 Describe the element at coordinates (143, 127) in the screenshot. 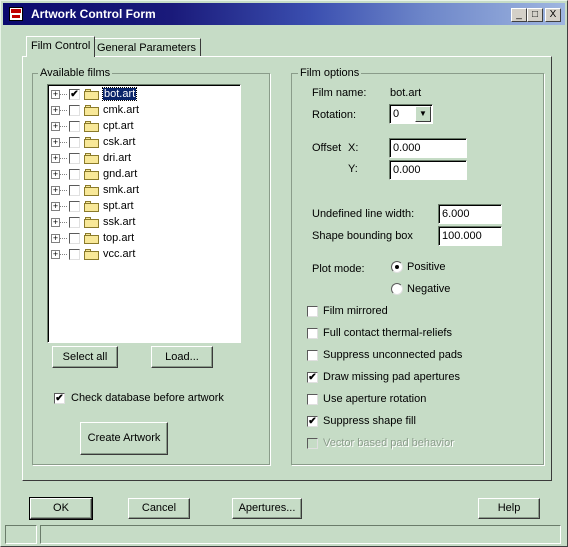

I see `list-item: + cpt.art` at that location.